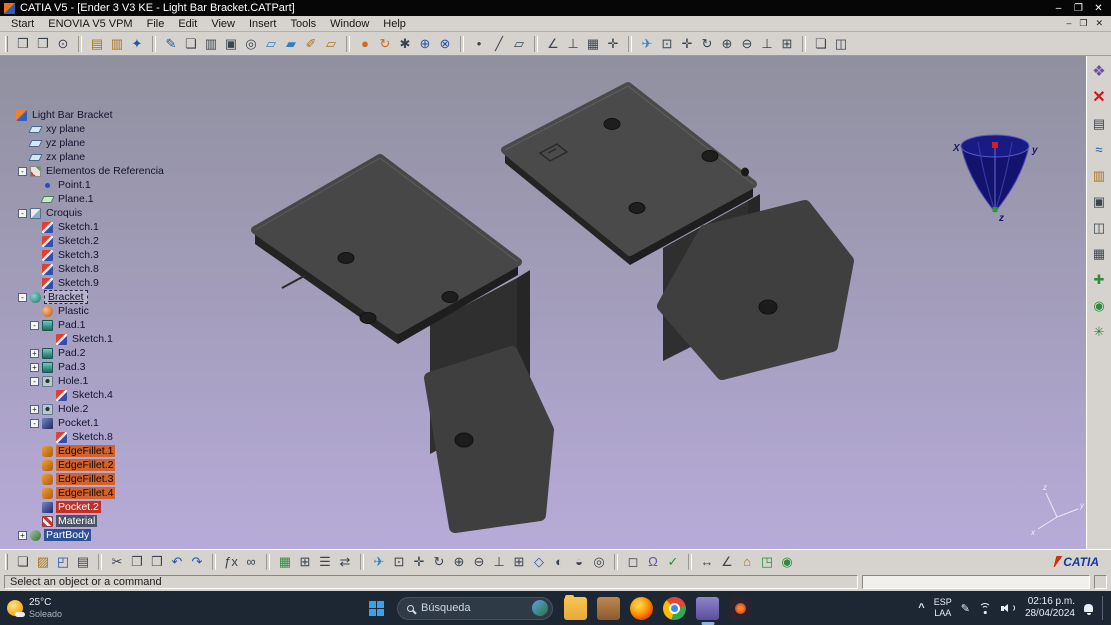 The width and height of the screenshot is (1111, 625). Describe the element at coordinates (499, 562) in the screenshot. I see `normal-view-icon: ⊥` at that location.